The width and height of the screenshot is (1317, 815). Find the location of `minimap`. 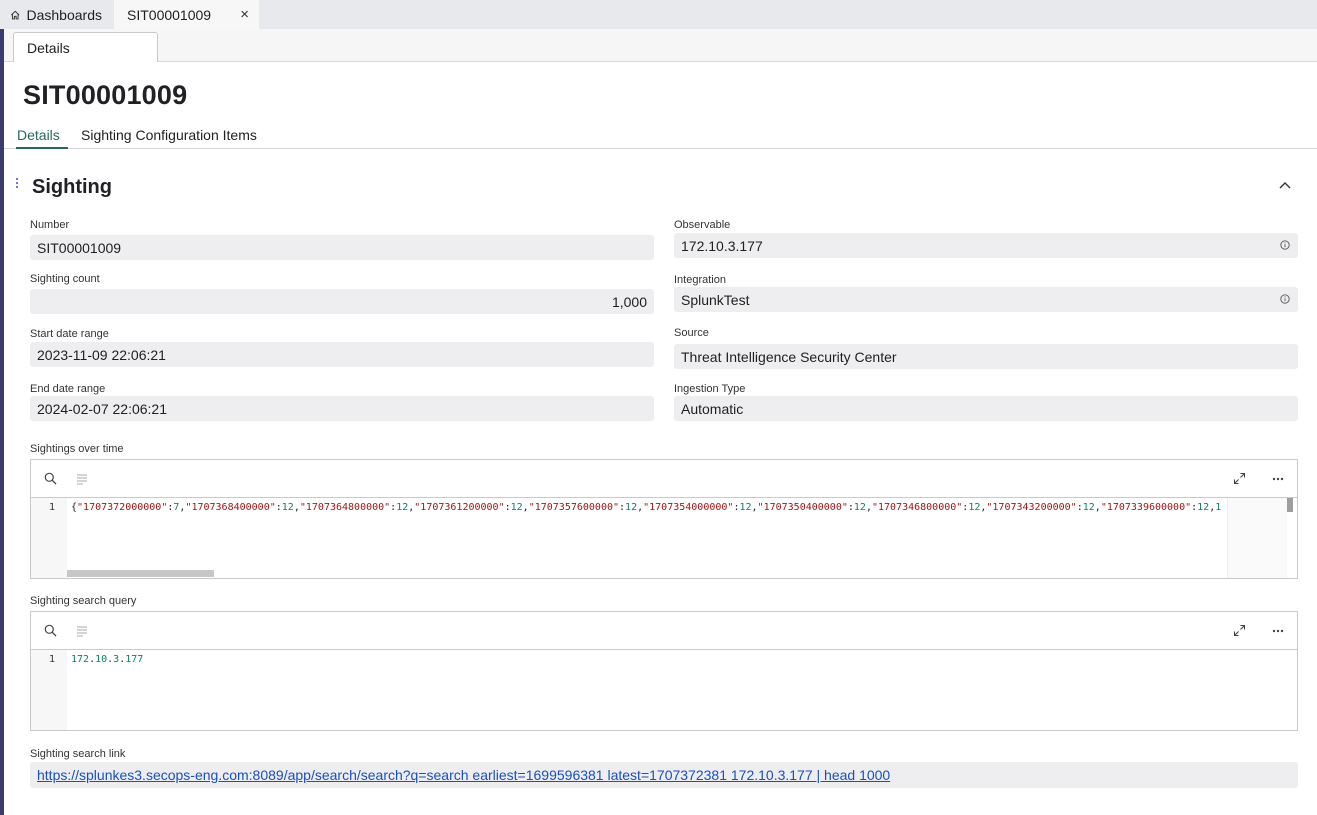

minimap is located at coordinates (1257, 538).